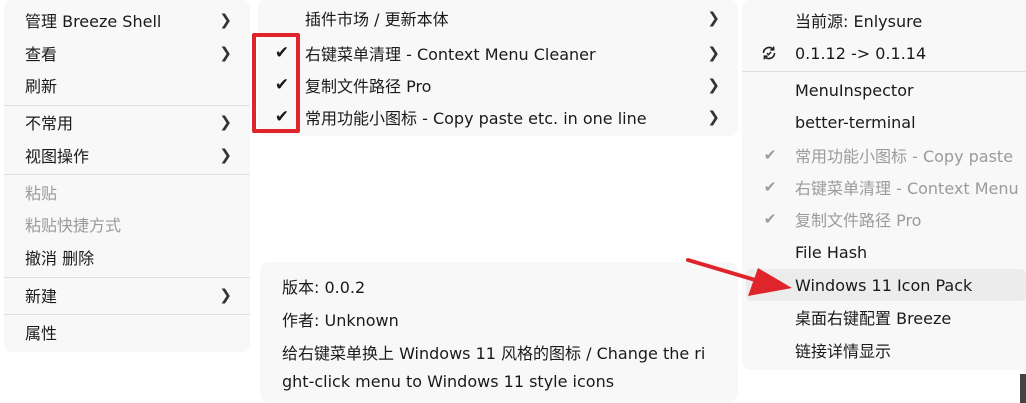 The height and width of the screenshot is (403, 1026). Describe the element at coordinates (739, 277) in the screenshot. I see `annotation-arrow` at that location.